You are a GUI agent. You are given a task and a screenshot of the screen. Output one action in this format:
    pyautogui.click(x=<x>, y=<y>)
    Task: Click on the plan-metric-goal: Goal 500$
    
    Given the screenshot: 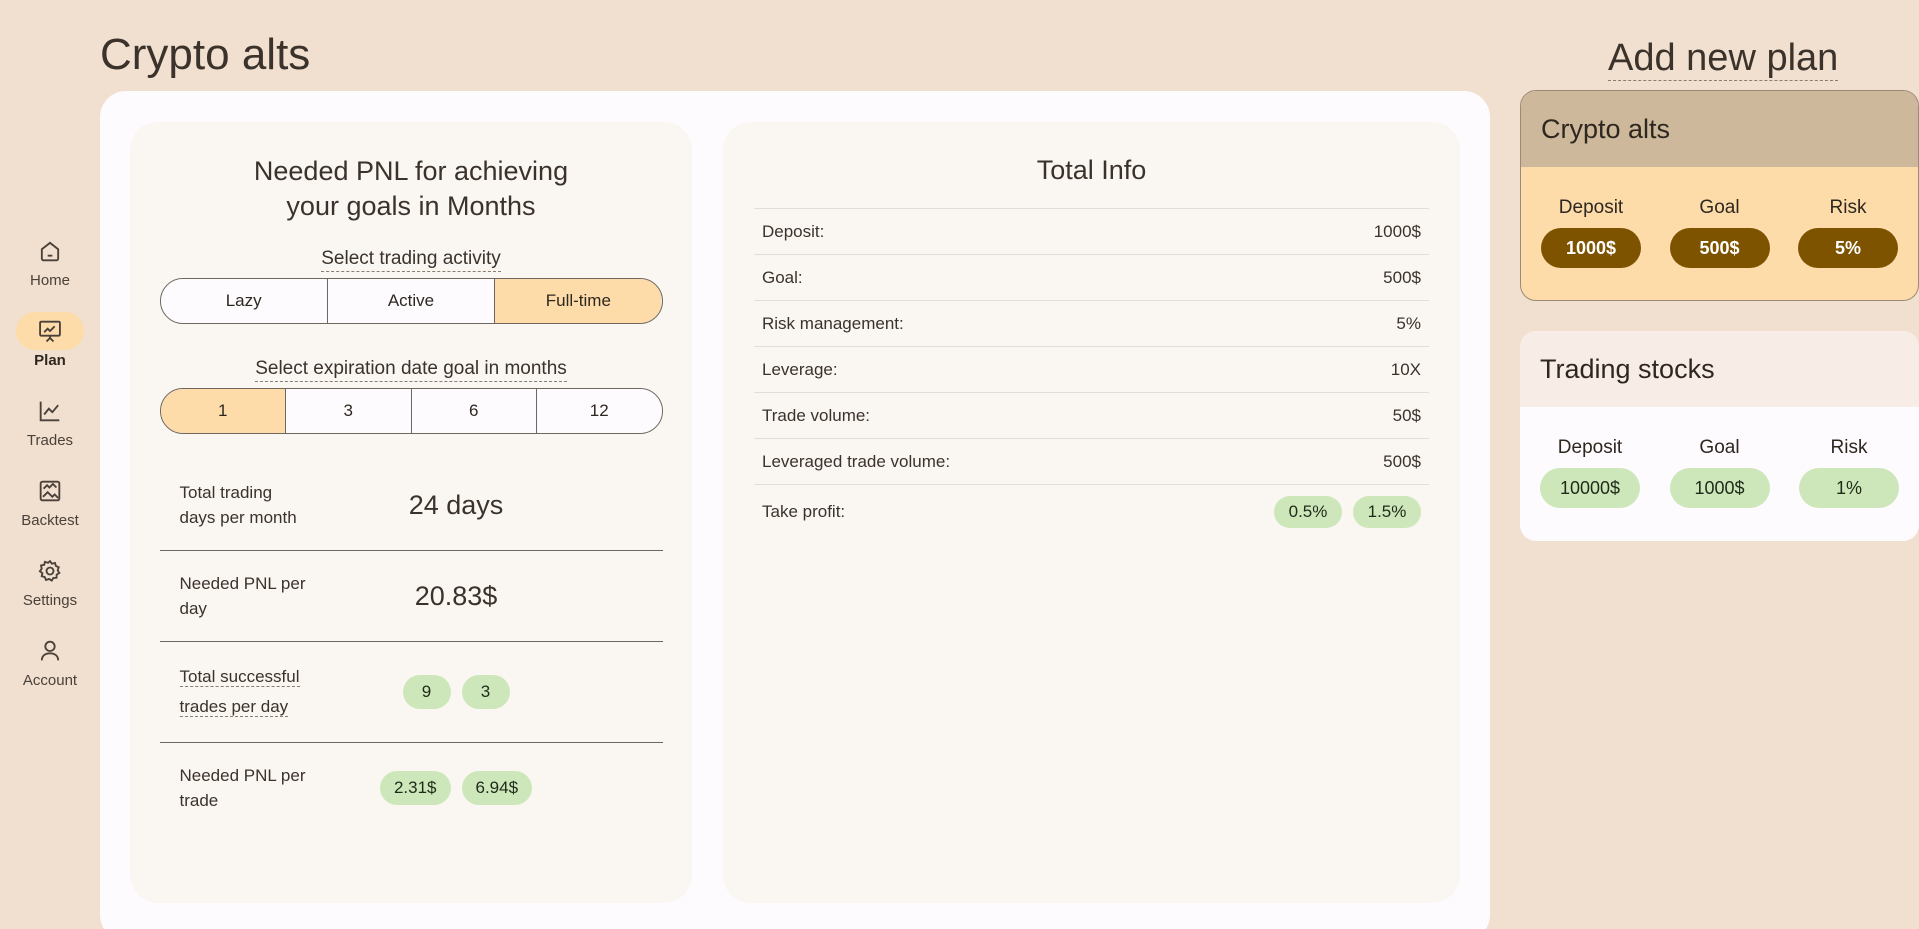 What is the action you would take?
    pyautogui.click(x=1719, y=232)
    